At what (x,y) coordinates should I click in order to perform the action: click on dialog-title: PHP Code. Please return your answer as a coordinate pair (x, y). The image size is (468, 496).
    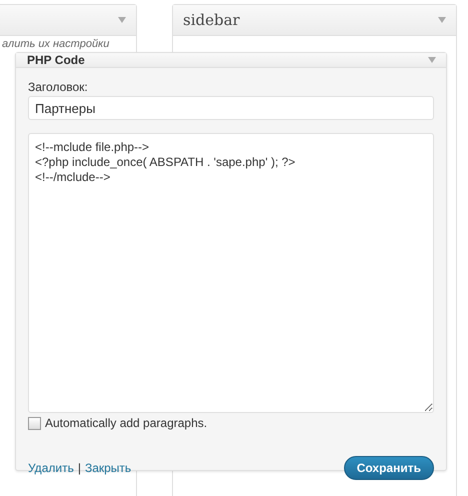
    Looking at the image, I should click on (56, 60).